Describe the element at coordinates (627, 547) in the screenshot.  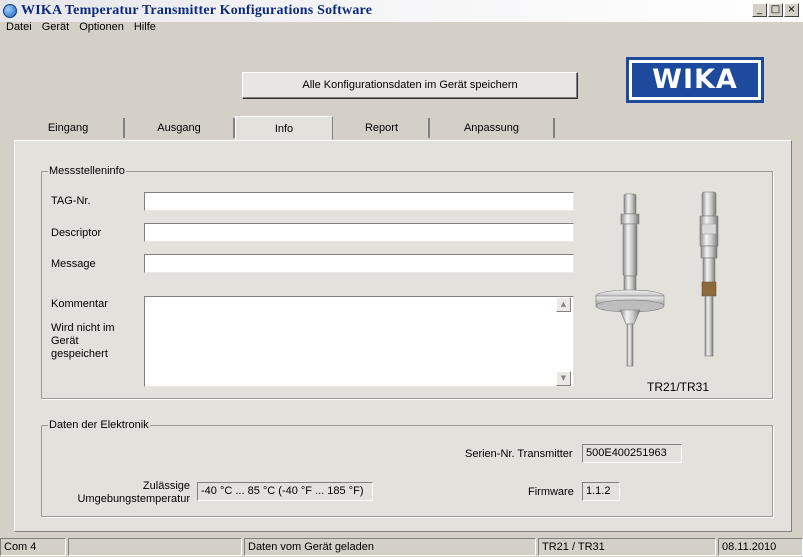
I see `status-device: TR21 / TR31` at that location.